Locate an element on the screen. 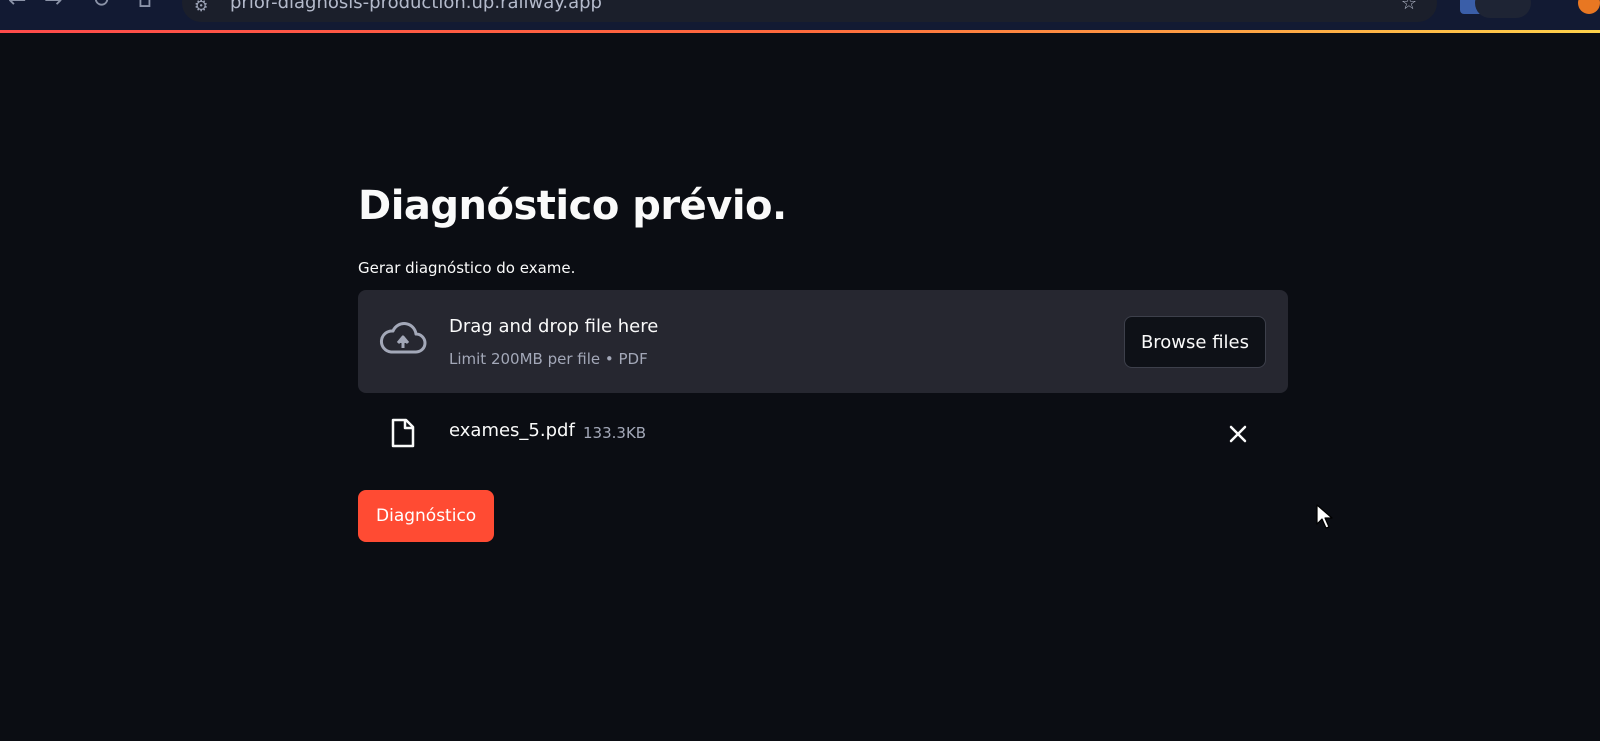 The width and height of the screenshot is (1600, 741). uploaded-file-row: exames_5.pdf 133.3KB is located at coordinates (823, 433).